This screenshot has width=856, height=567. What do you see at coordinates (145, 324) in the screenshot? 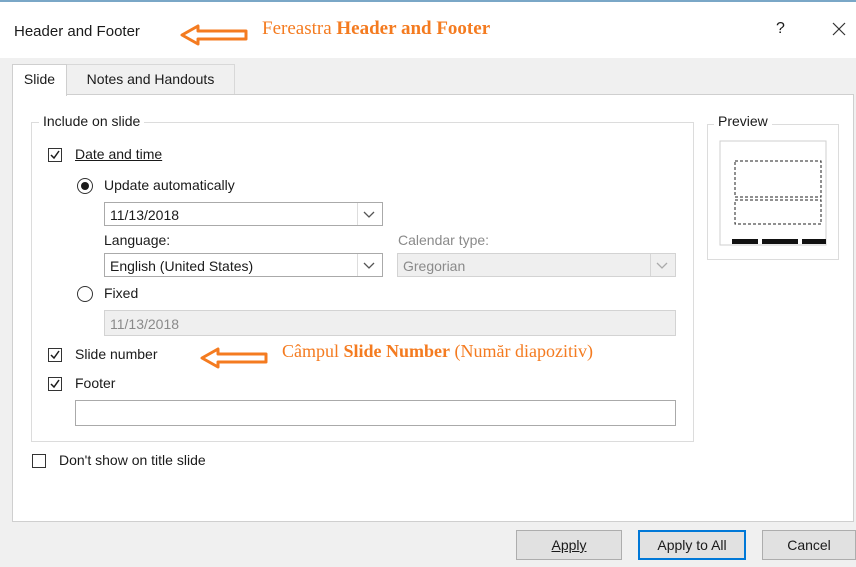
I see `fixed-date-value: 11/13/2018` at bounding box center [145, 324].